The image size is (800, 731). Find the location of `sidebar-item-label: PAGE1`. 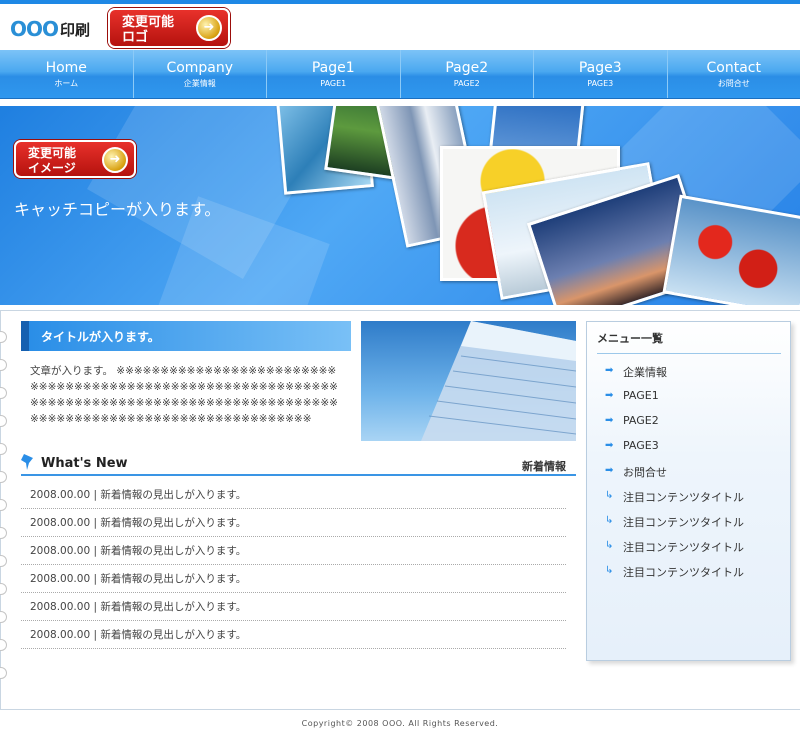

sidebar-item-label: PAGE1 is located at coordinates (641, 395).